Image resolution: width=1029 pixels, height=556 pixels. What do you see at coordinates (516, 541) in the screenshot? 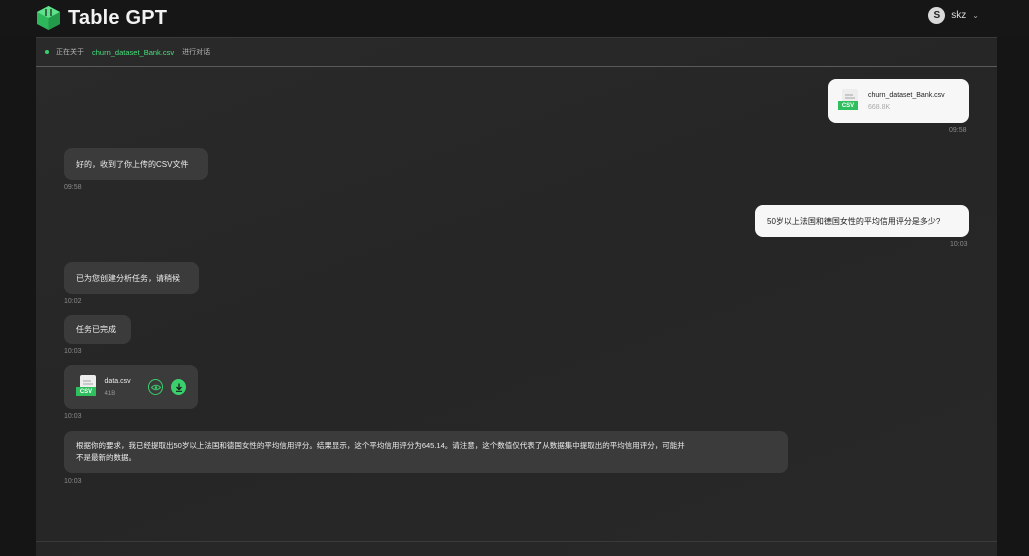
I see `input-divider` at bounding box center [516, 541].